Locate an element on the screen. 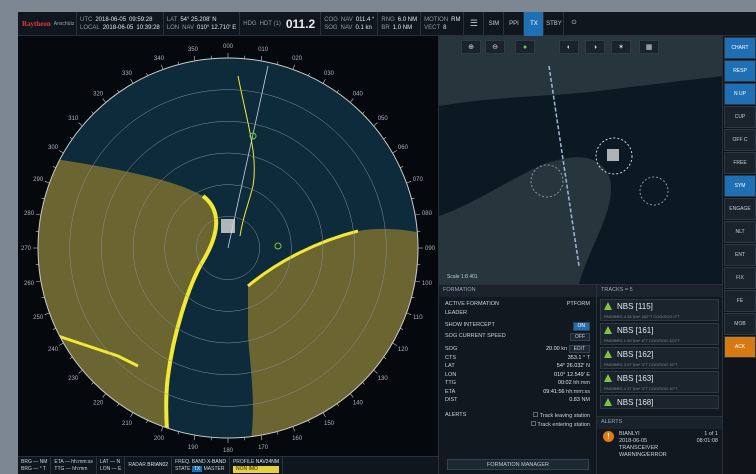 The width and height of the screenshot is (756, 474). brightness-icon: ◐ is located at coordinates (569, 47).